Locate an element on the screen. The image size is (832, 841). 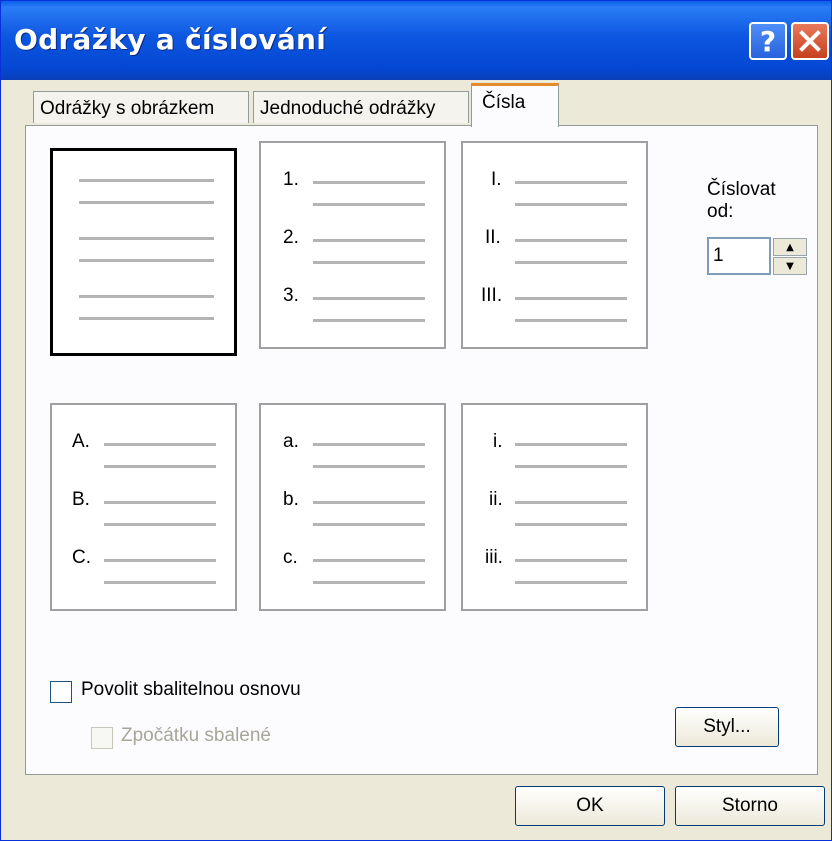
preview-marker: B. is located at coordinates (81, 499).